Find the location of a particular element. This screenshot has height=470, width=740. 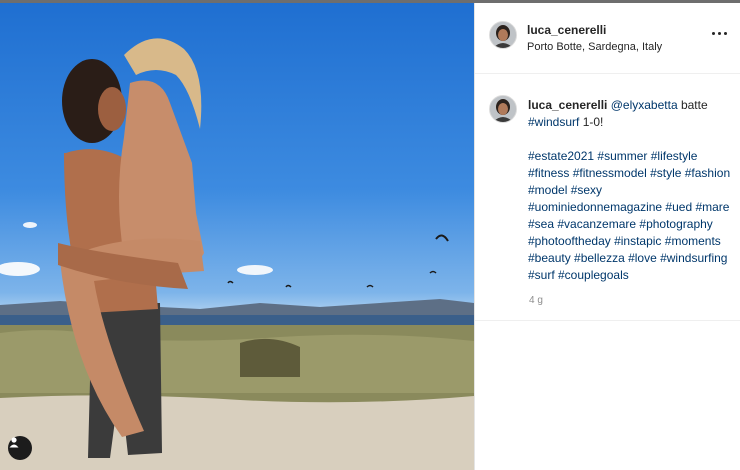

more-options-button is located at coordinates (721, 34).